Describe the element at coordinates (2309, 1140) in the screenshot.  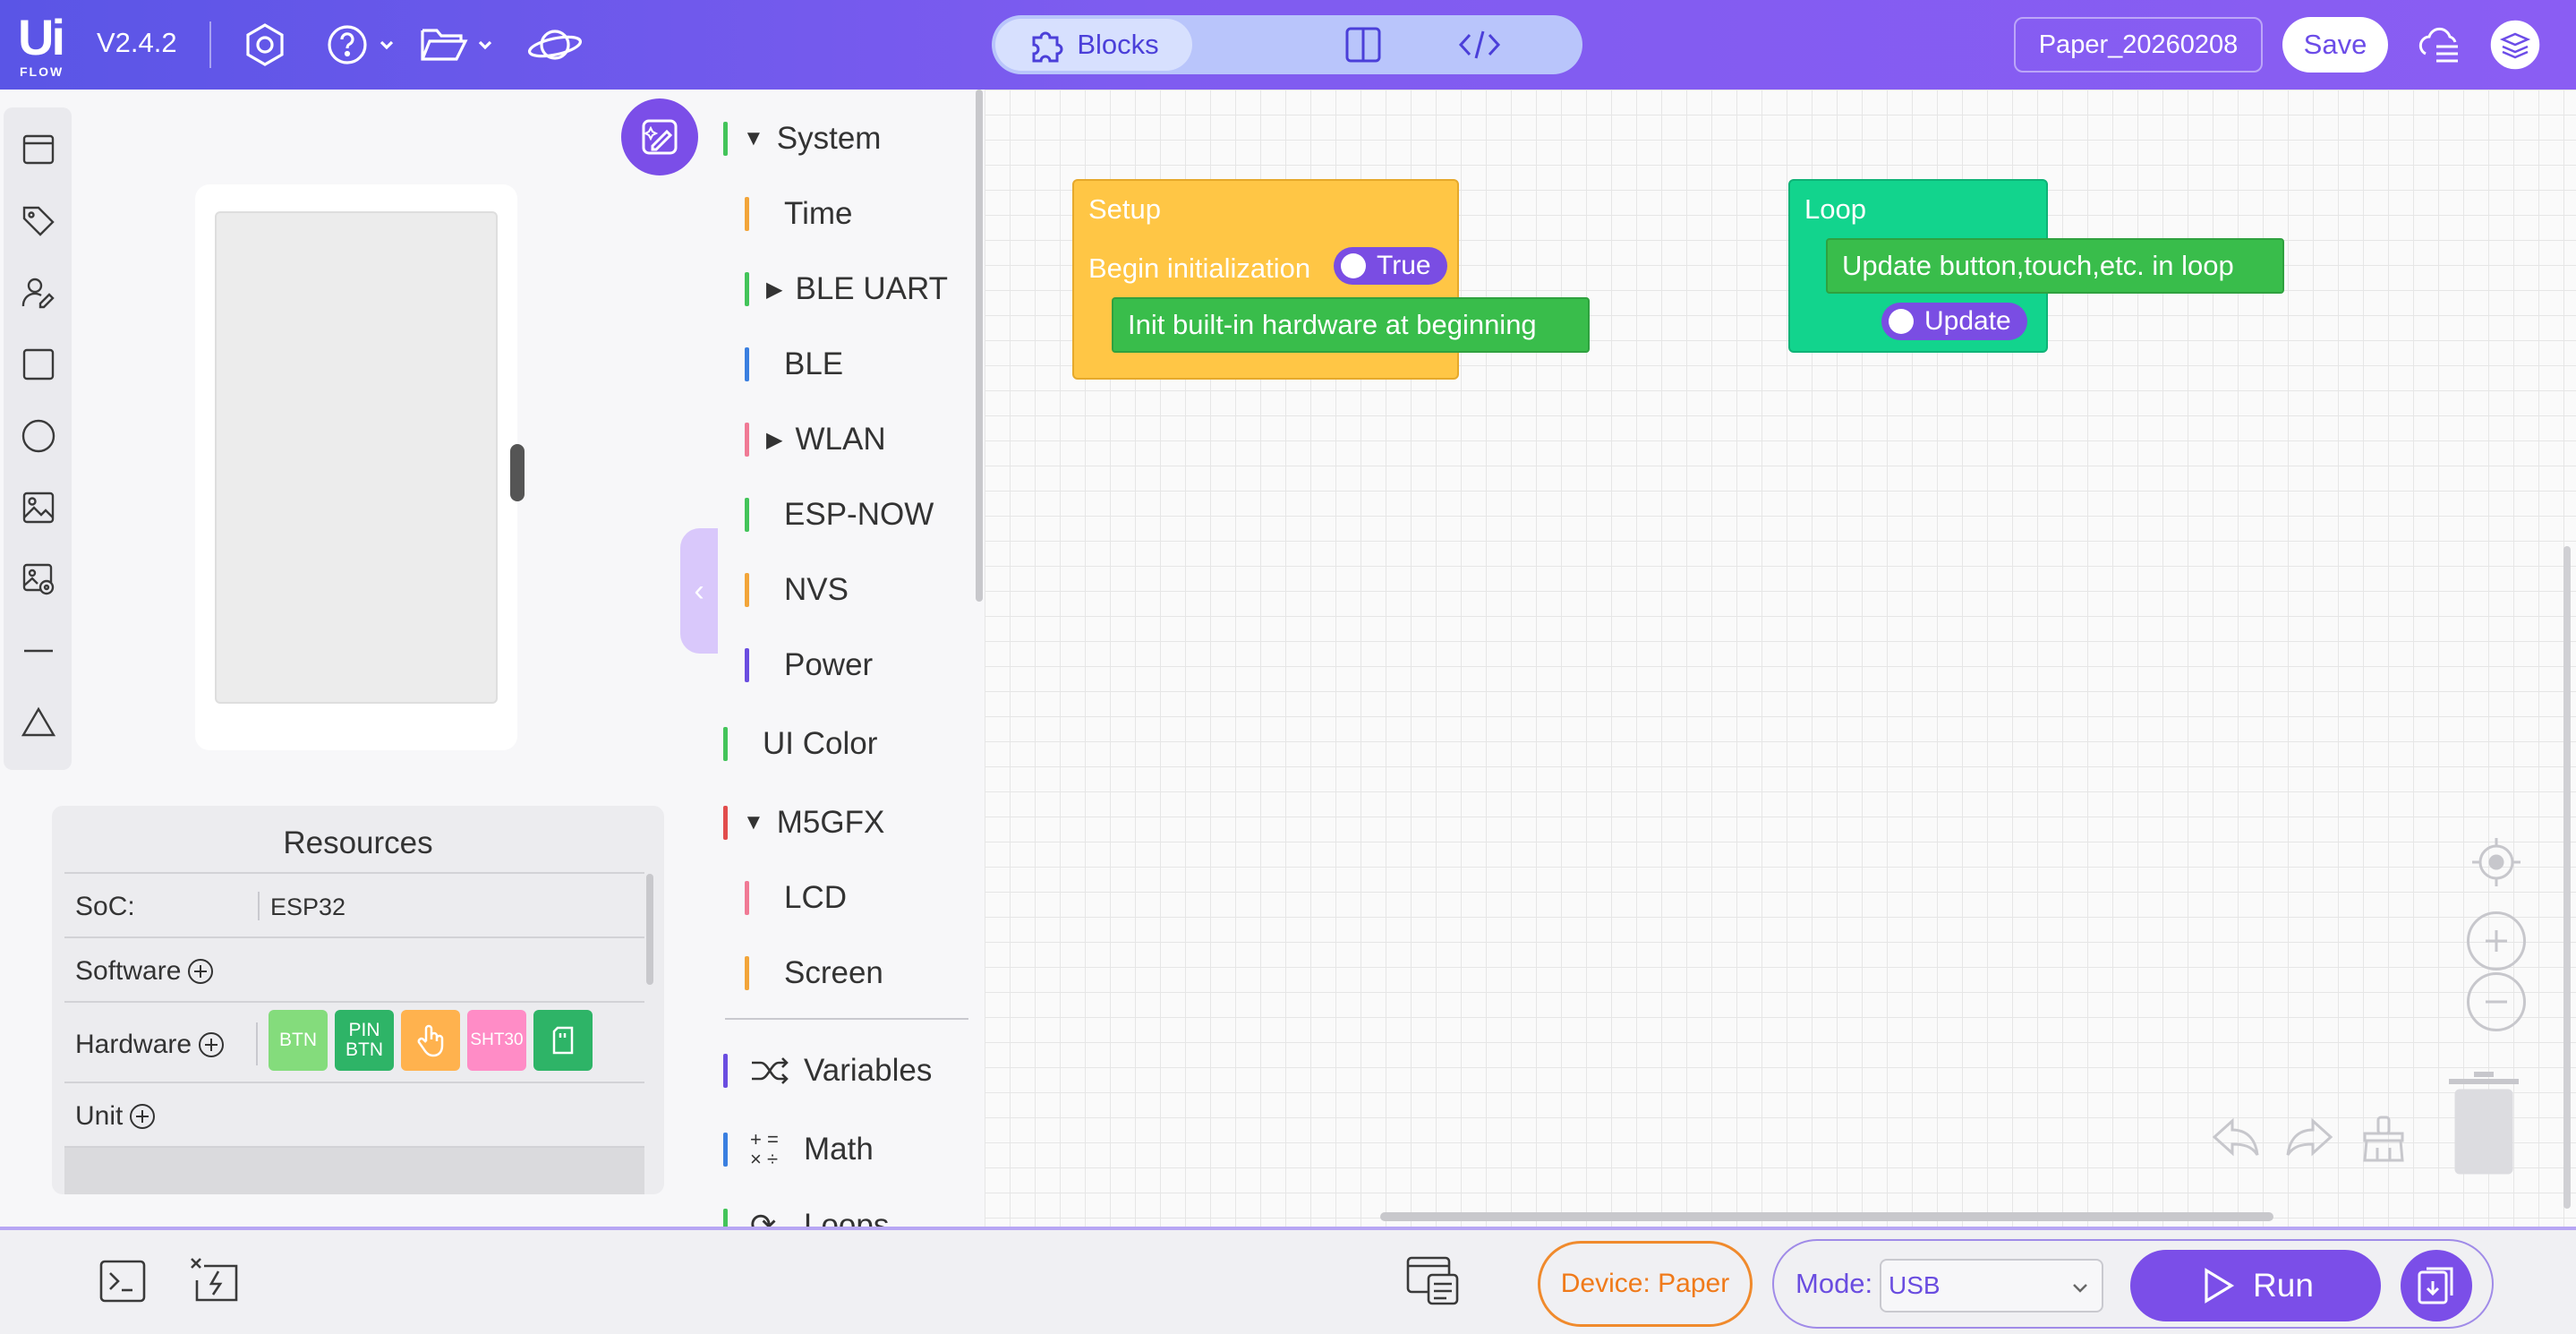
I see `redo-icon` at that location.